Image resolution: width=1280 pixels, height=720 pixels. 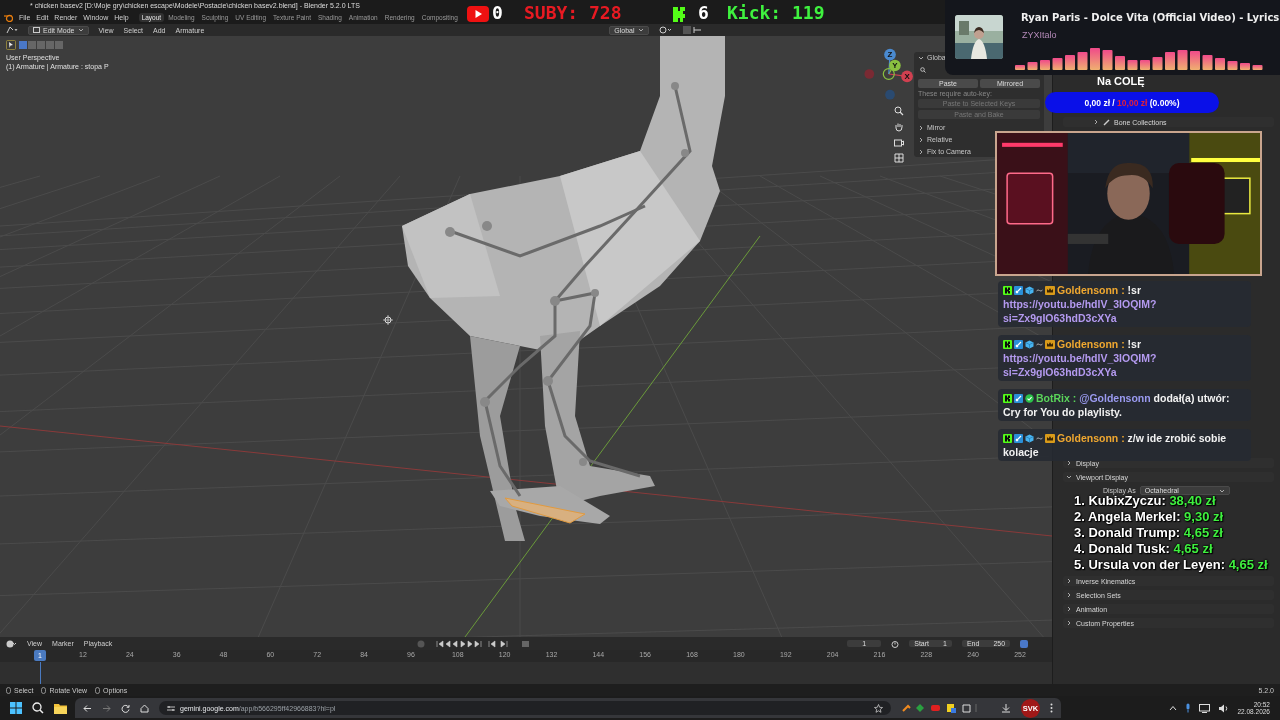 What do you see at coordinates (1145, 501) in the screenshot?
I see `donation-entry: 1. KubixZyczu: 38,40 zł` at bounding box center [1145, 501].